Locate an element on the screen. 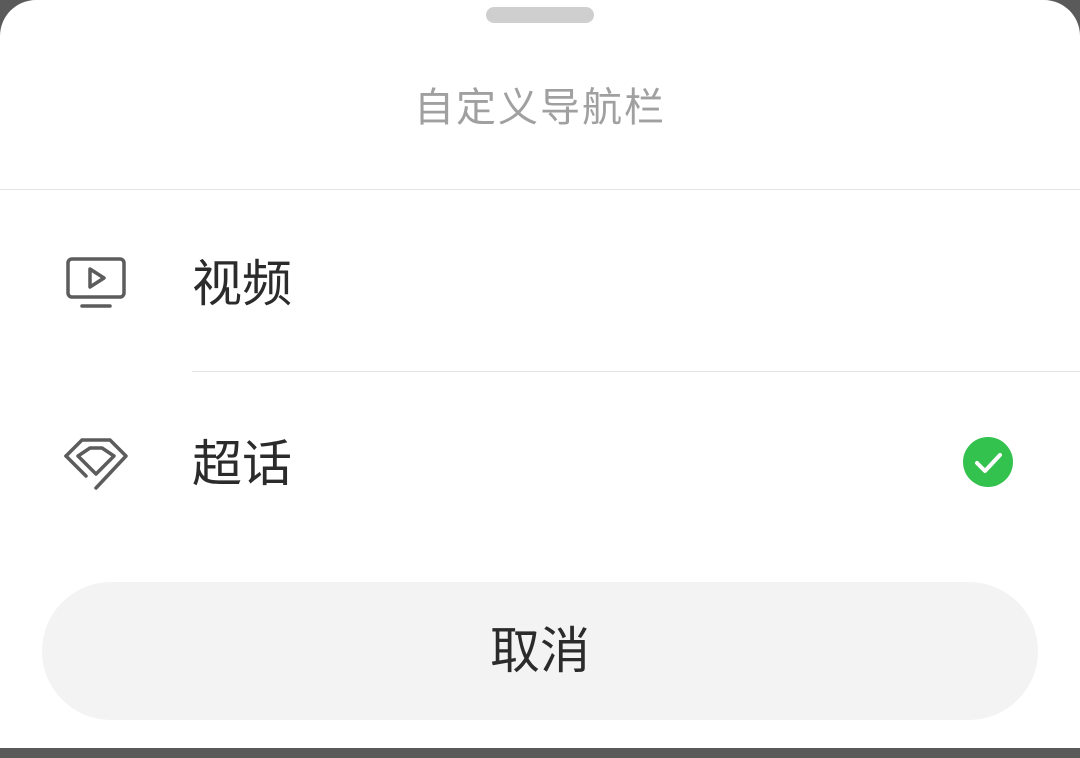  system-bottom-bar is located at coordinates (540, 753).